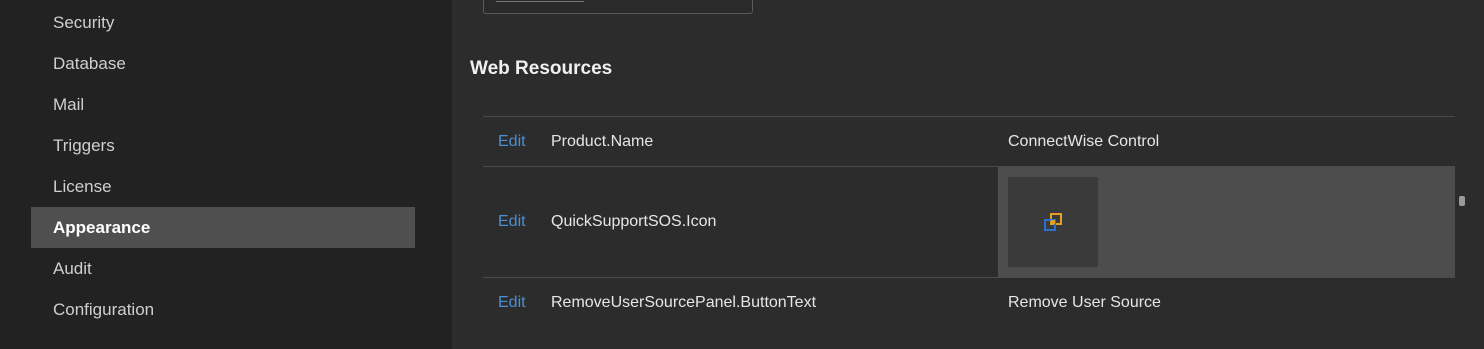  What do you see at coordinates (223, 268) in the screenshot?
I see `sidebar-item-audit: Audit` at bounding box center [223, 268].